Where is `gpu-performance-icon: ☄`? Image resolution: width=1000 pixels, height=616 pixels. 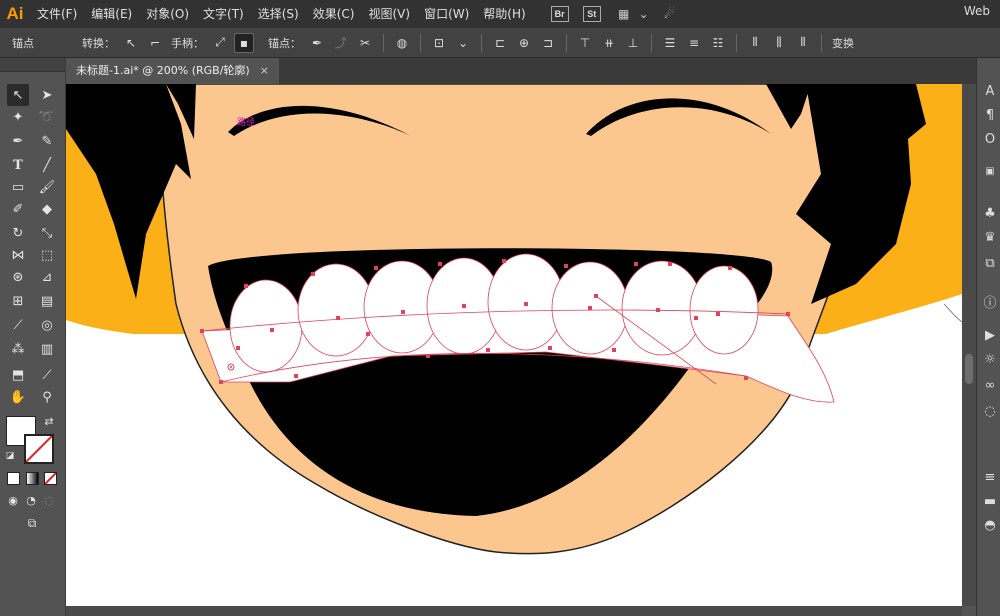
gpu-performance-icon: ☄ is located at coordinates (670, 14).